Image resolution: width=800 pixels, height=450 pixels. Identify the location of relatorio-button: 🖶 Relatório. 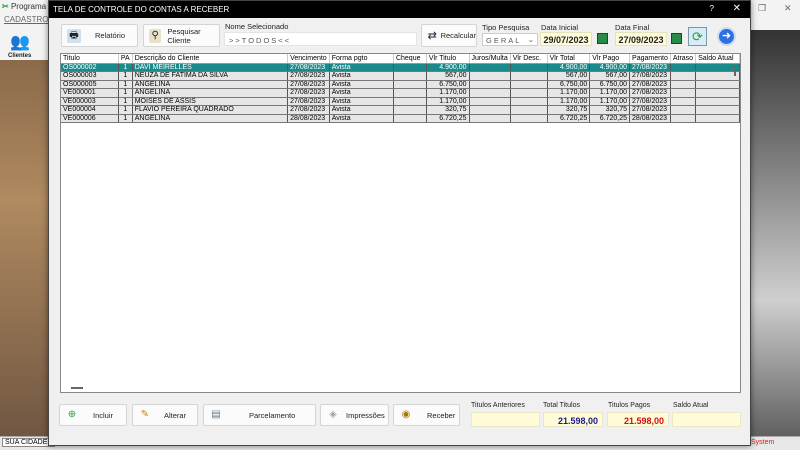
(99, 35).